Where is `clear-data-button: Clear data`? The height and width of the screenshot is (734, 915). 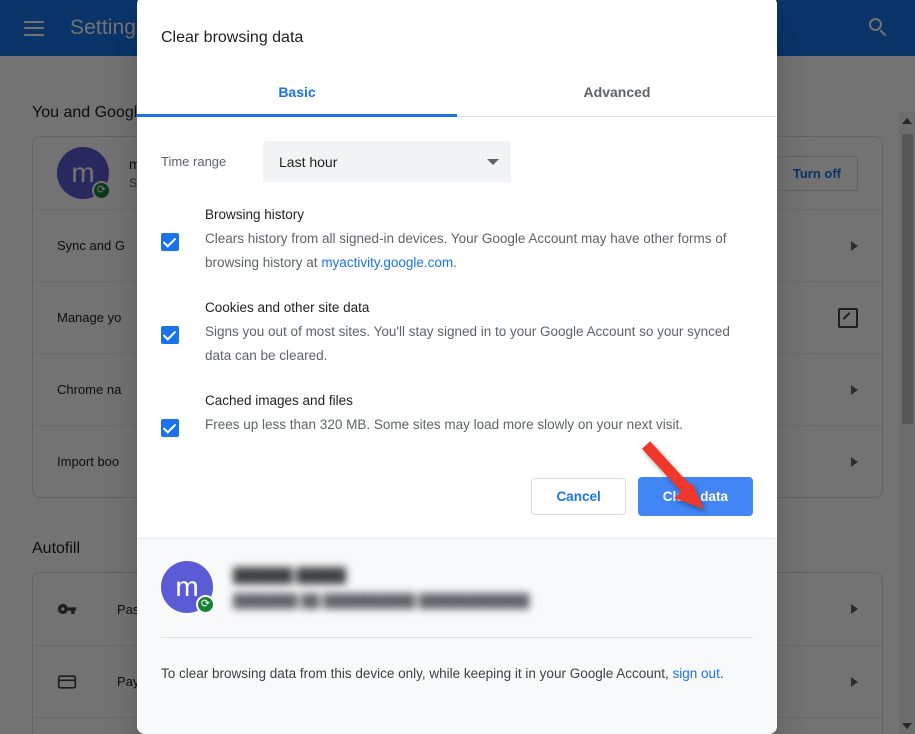
clear-data-button: Clear data is located at coordinates (695, 496).